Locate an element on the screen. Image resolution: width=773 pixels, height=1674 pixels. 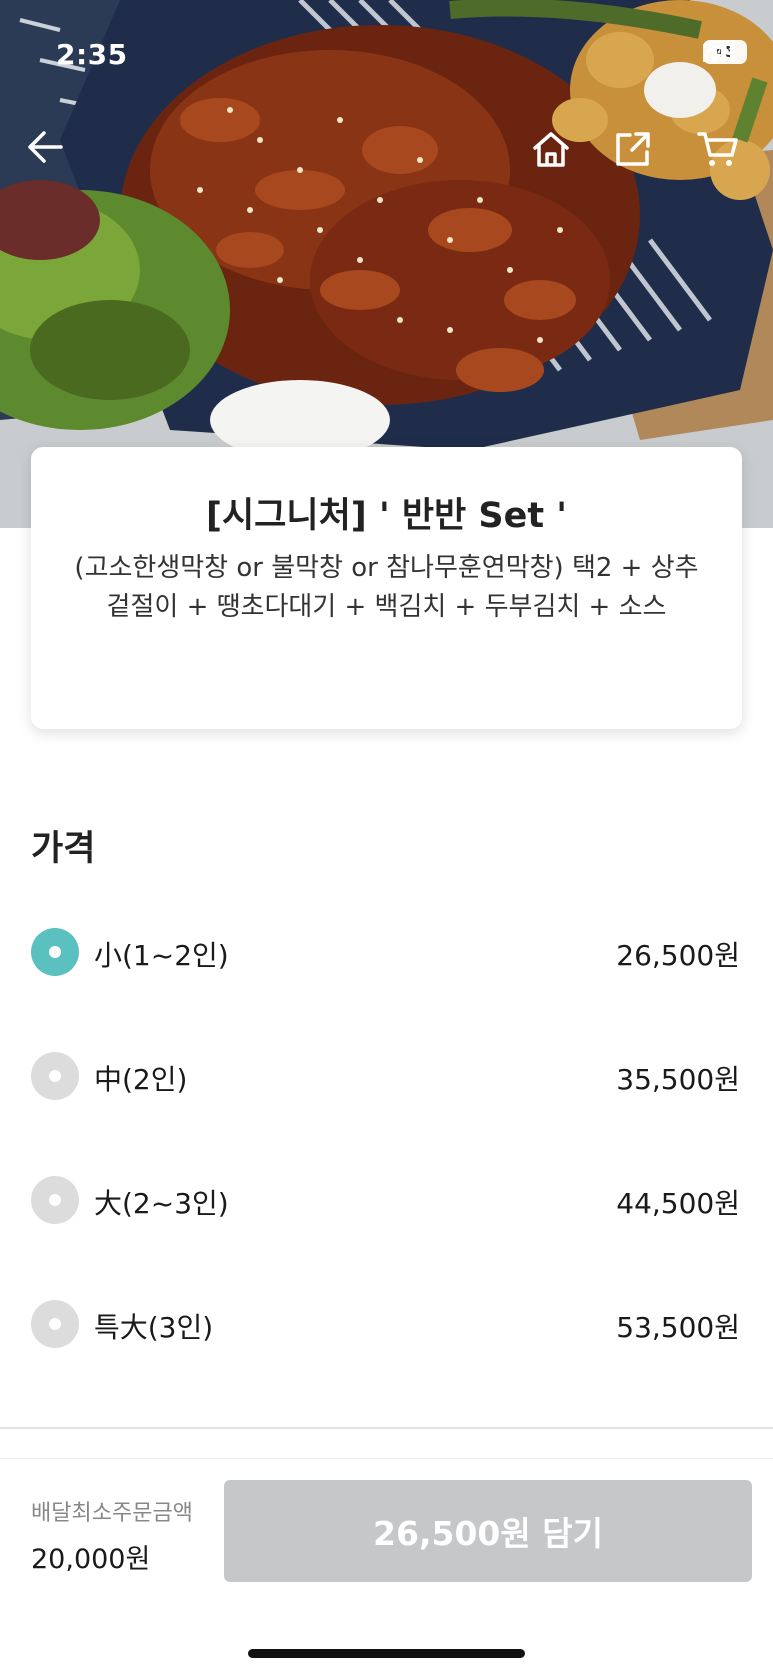
option-price: 35,500원 is located at coordinates (678, 1079).